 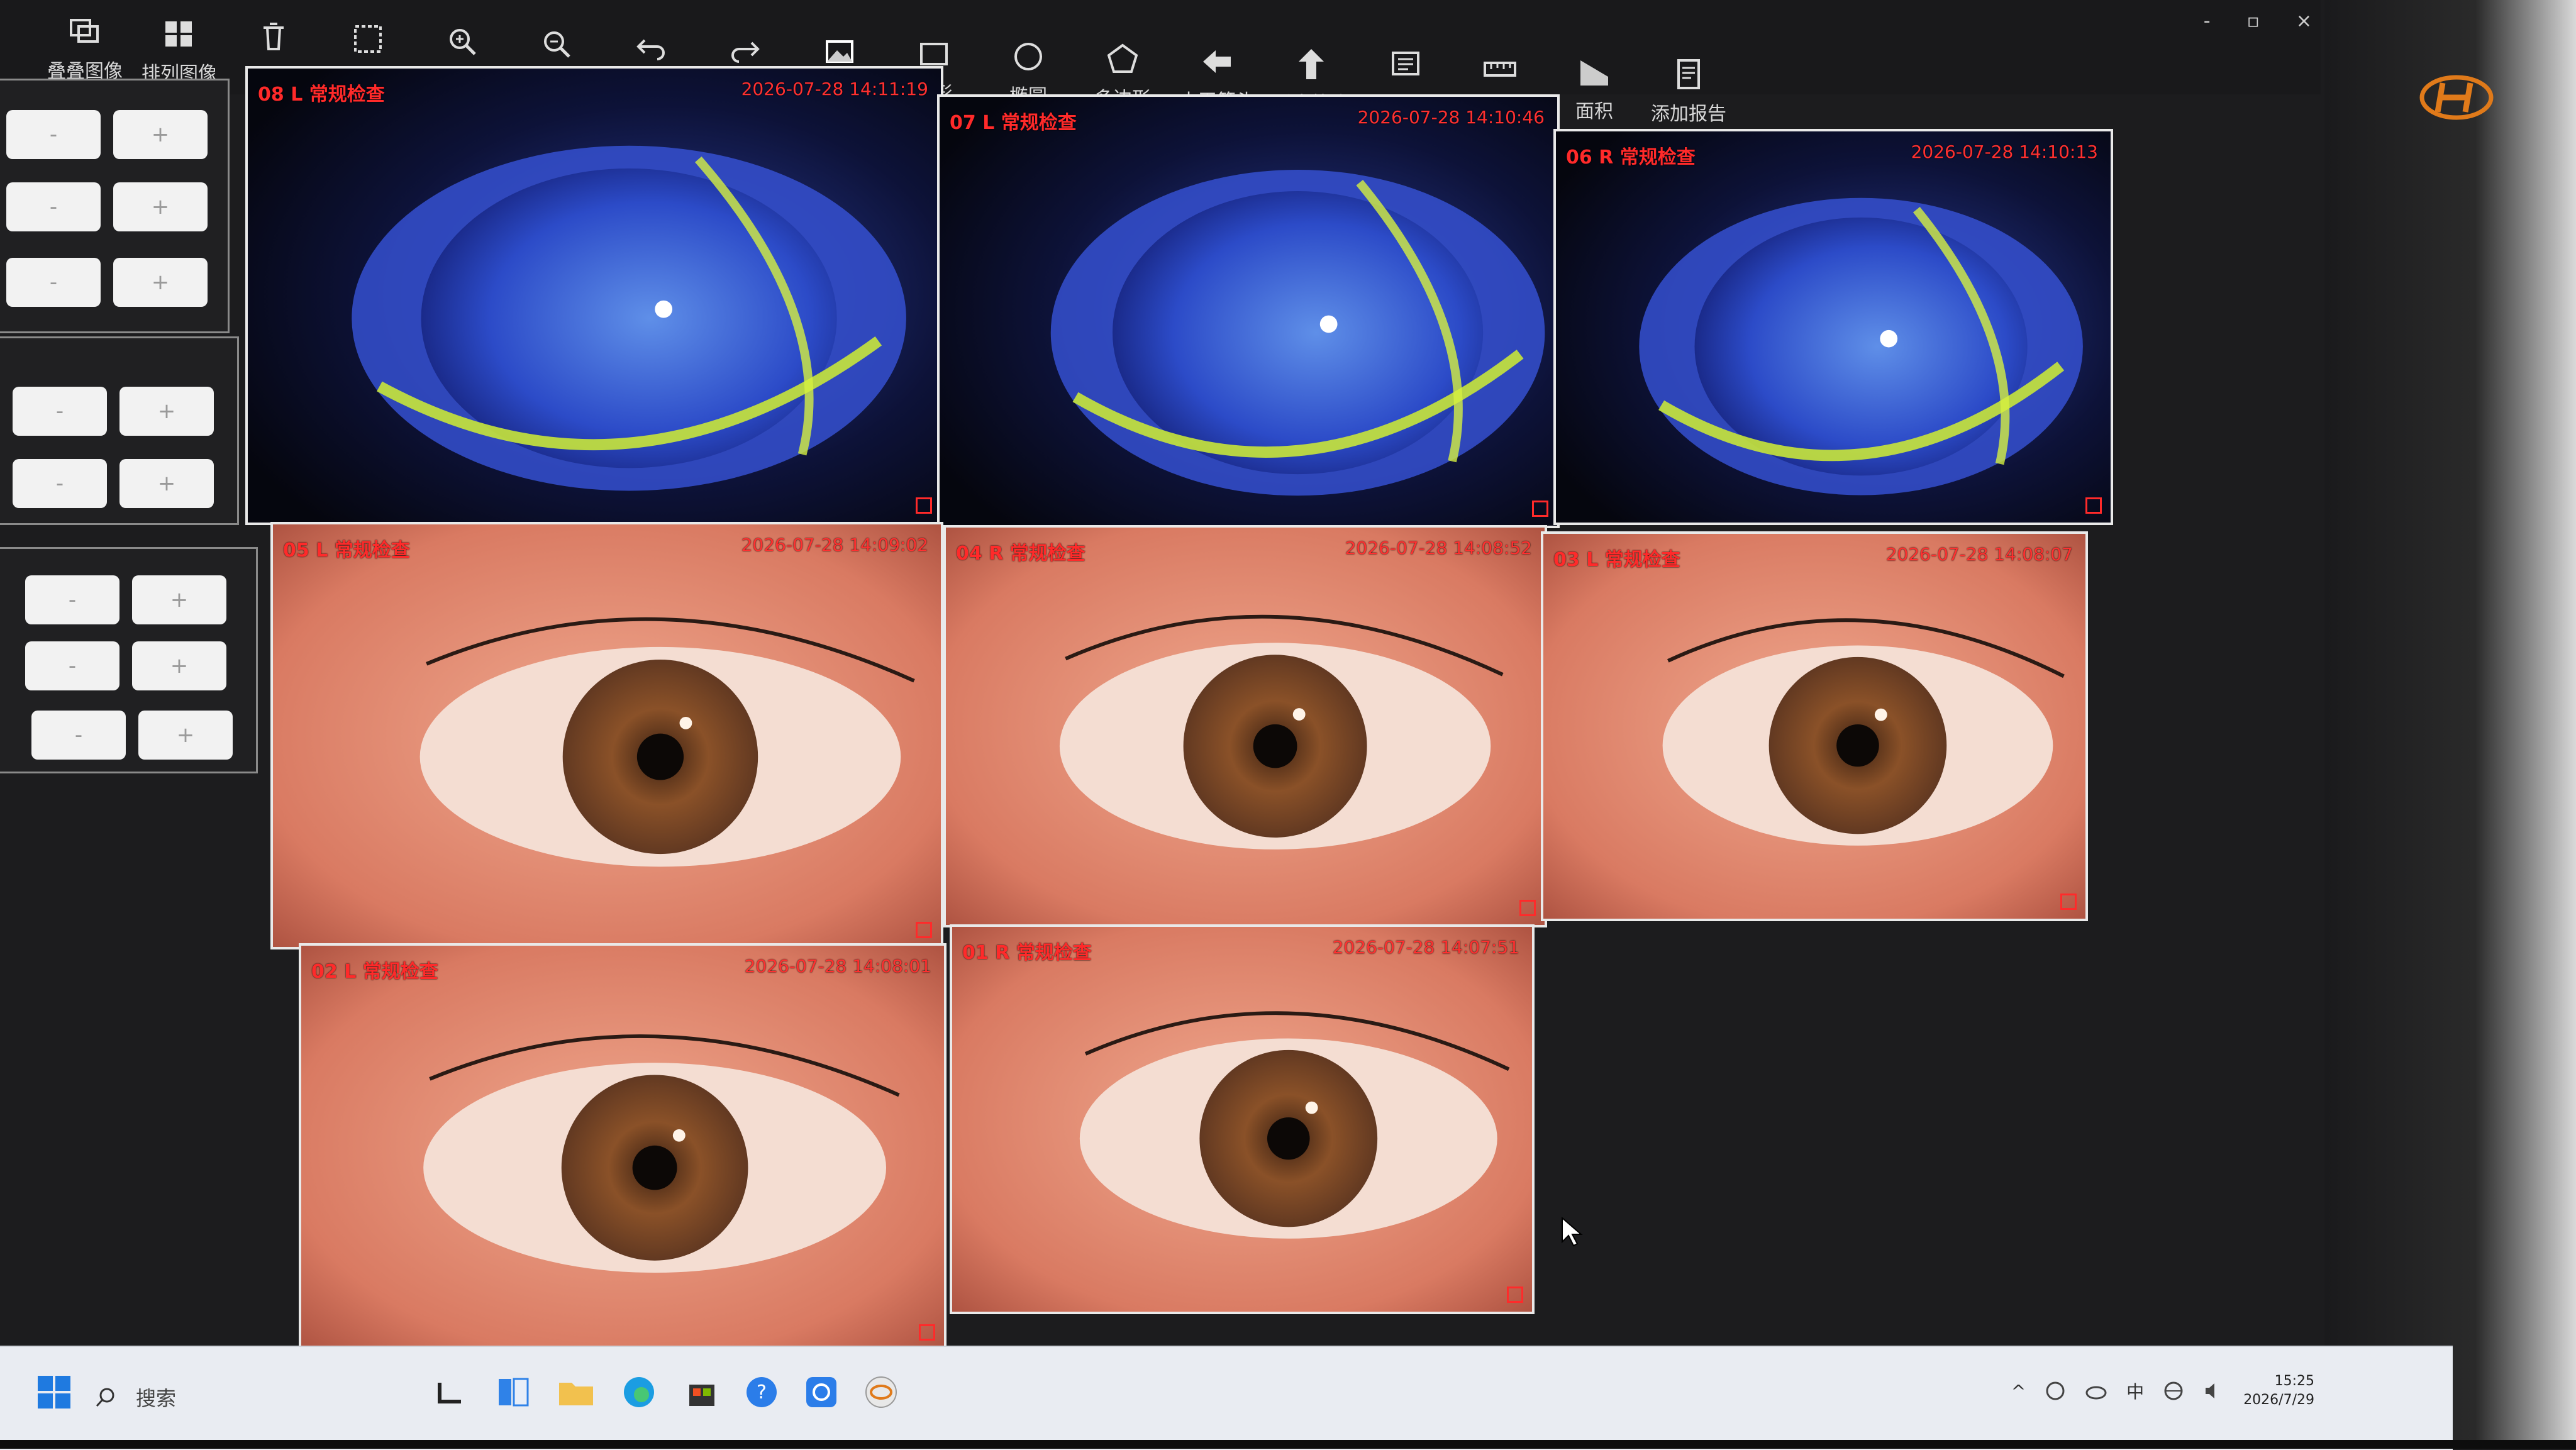 I want to click on search-placeholder: 搜索, so click(x=156, y=1398).